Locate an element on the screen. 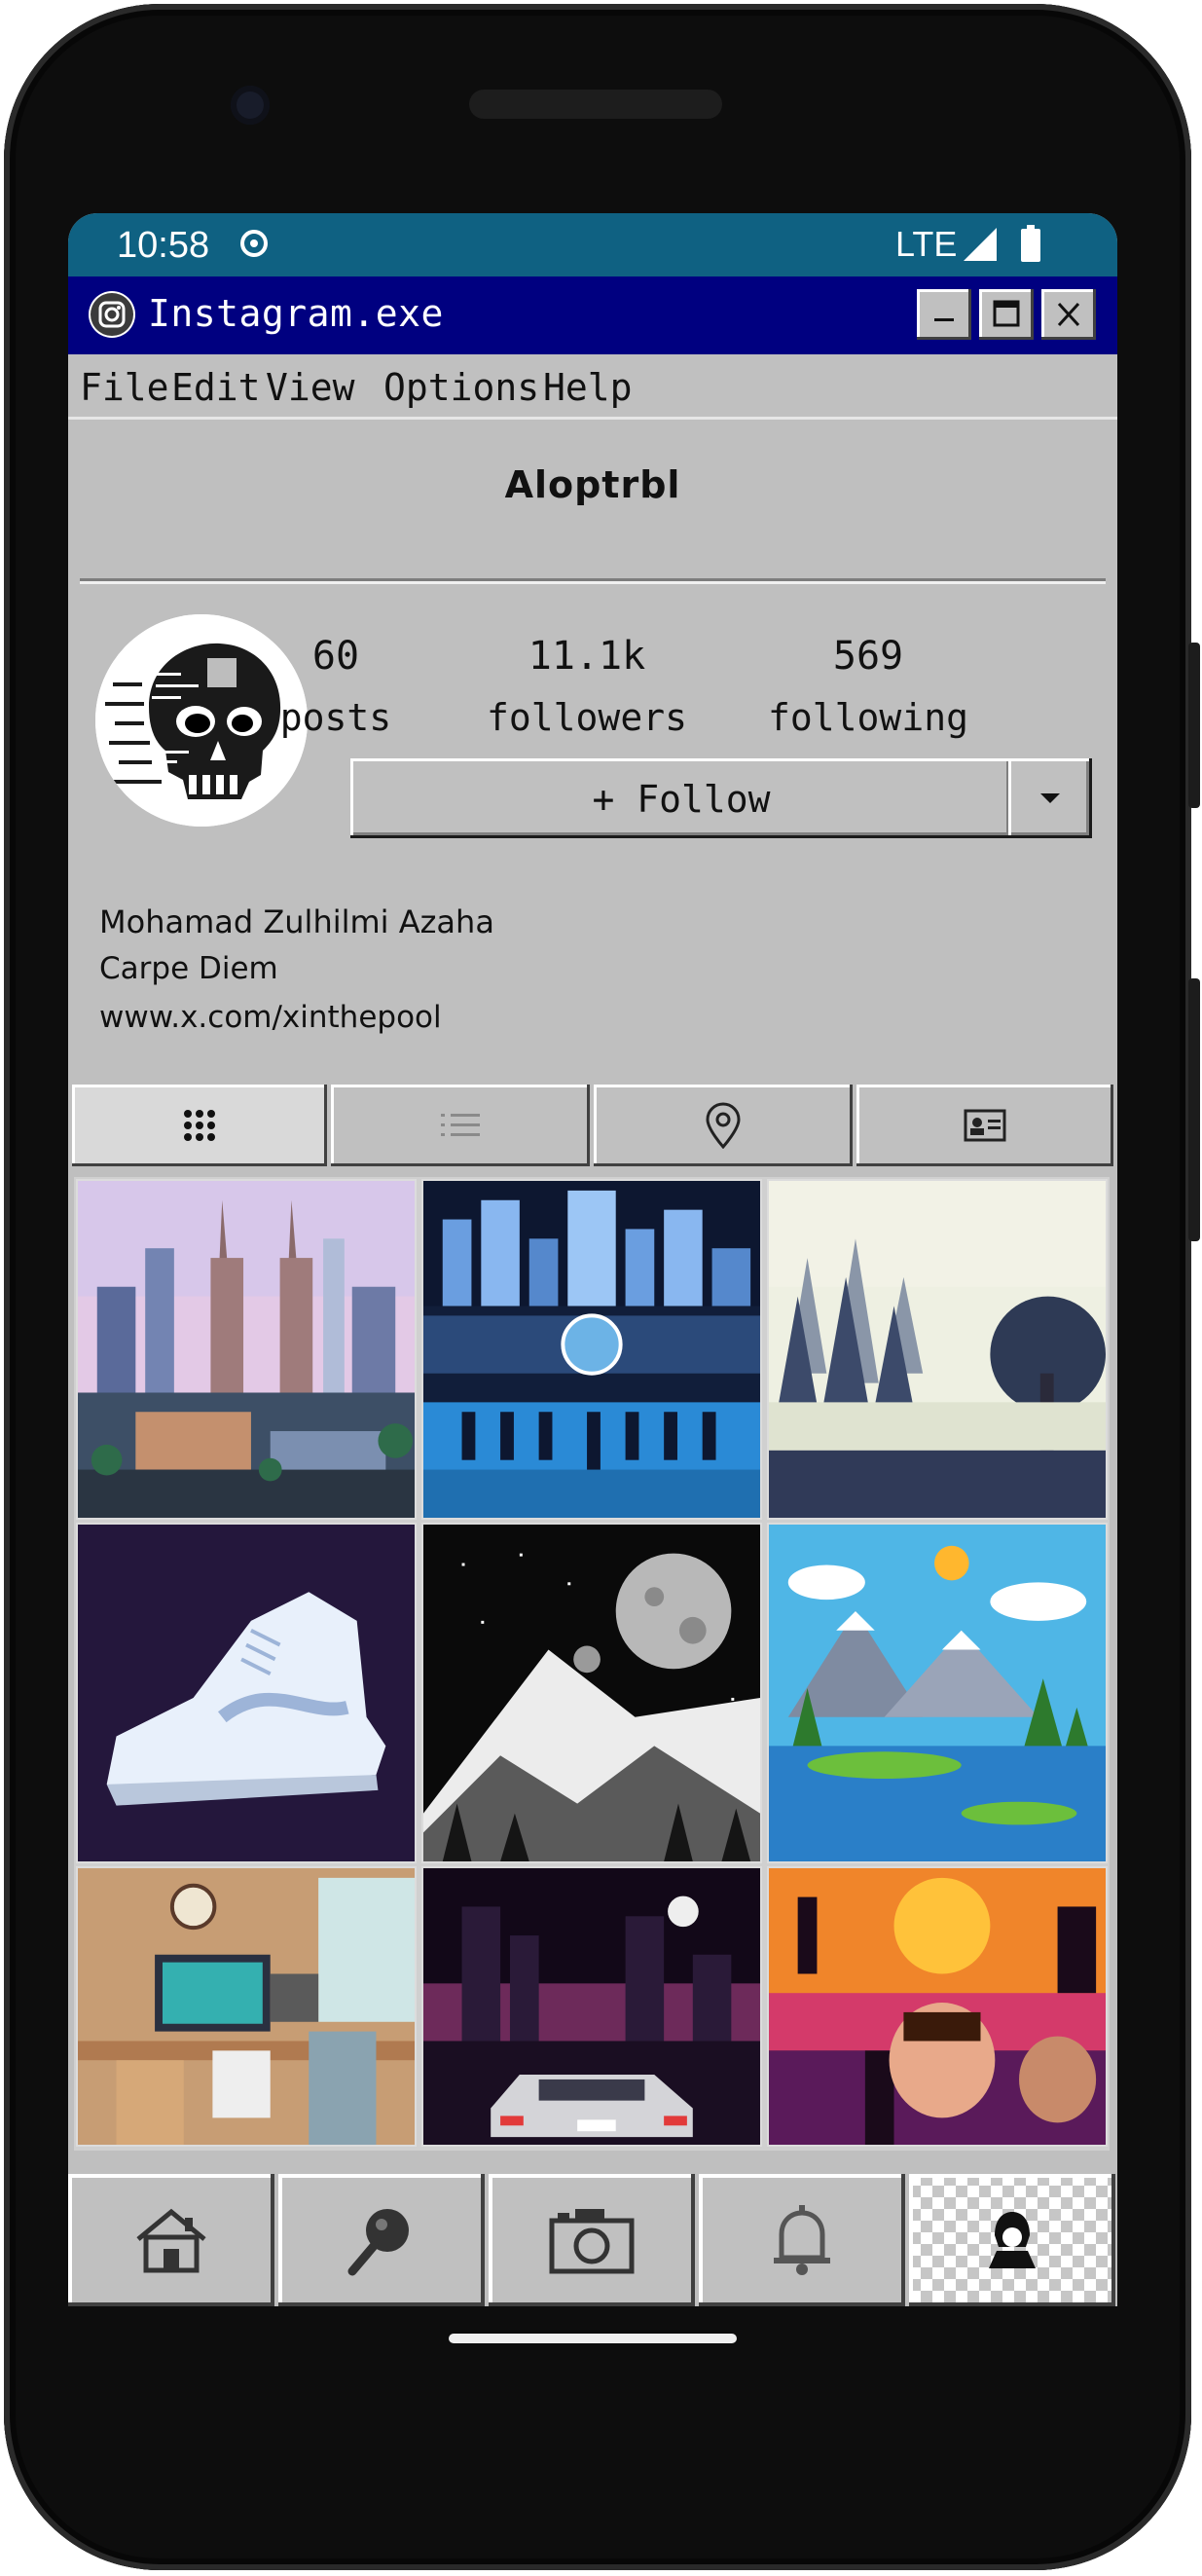  following-stat: 569 following is located at coordinates (868, 686).